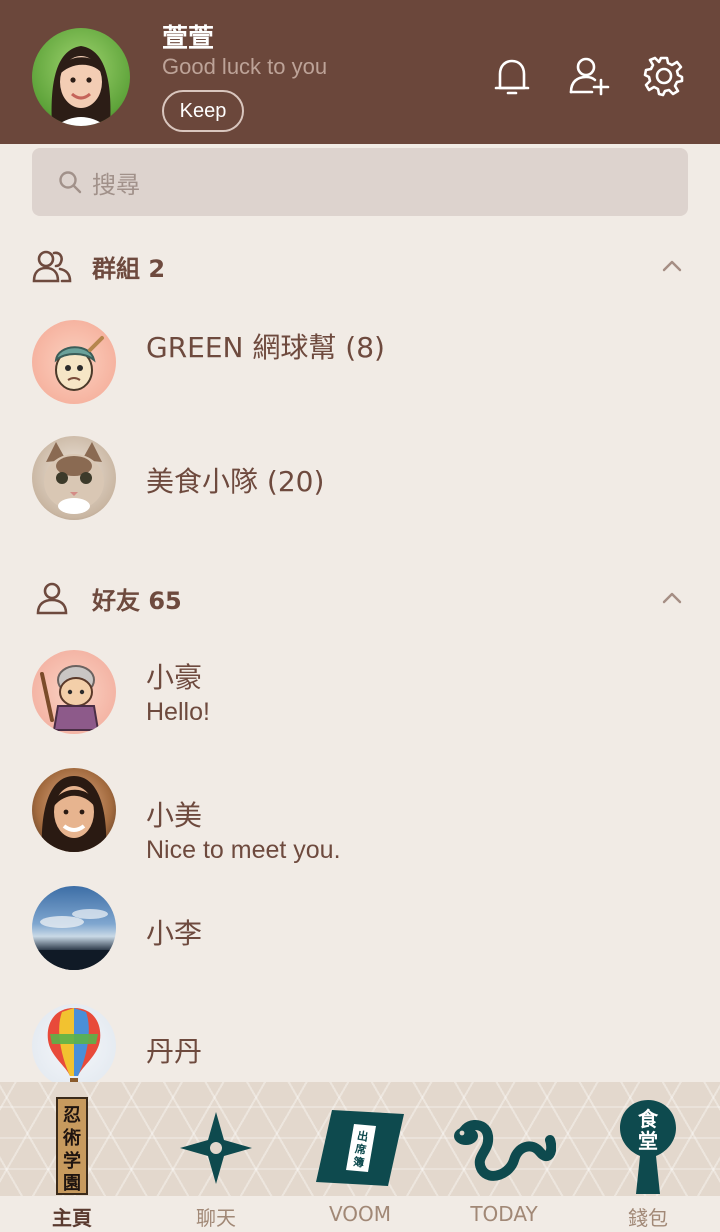 This screenshot has height=1232, width=720. Describe the element at coordinates (360, 931) in the screenshot. I see `friend-row: 小李` at that location.